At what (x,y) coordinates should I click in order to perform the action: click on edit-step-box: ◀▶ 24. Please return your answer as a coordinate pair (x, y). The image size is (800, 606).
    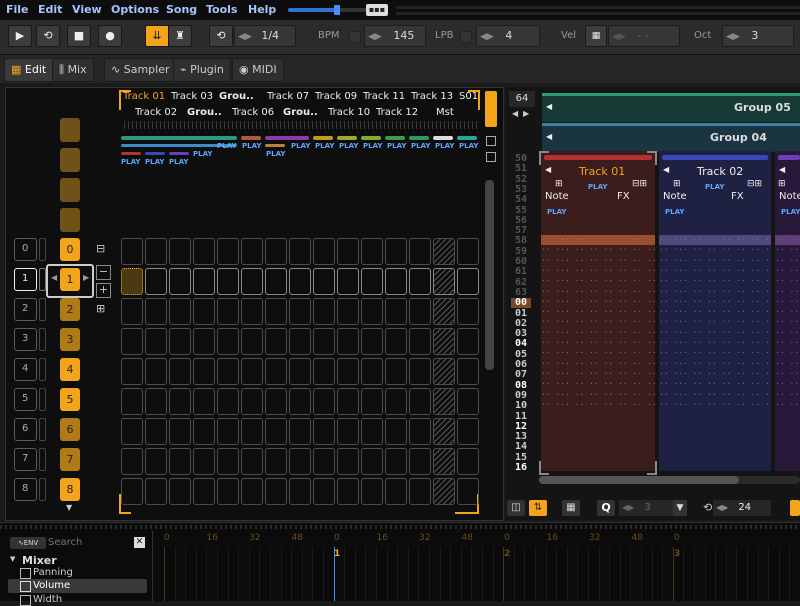
    Looking at the image, I should click on (742, 508).